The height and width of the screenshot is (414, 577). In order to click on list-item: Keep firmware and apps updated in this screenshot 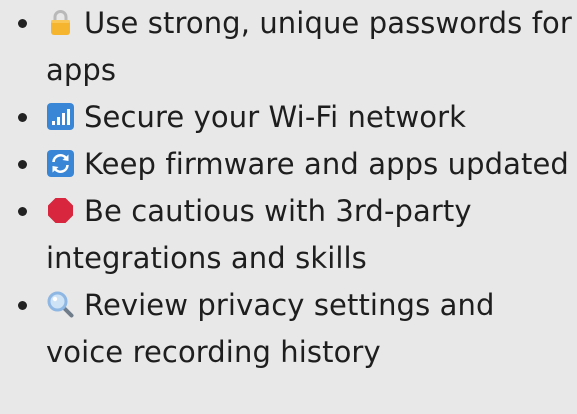, I will do `click(296, 164)`.